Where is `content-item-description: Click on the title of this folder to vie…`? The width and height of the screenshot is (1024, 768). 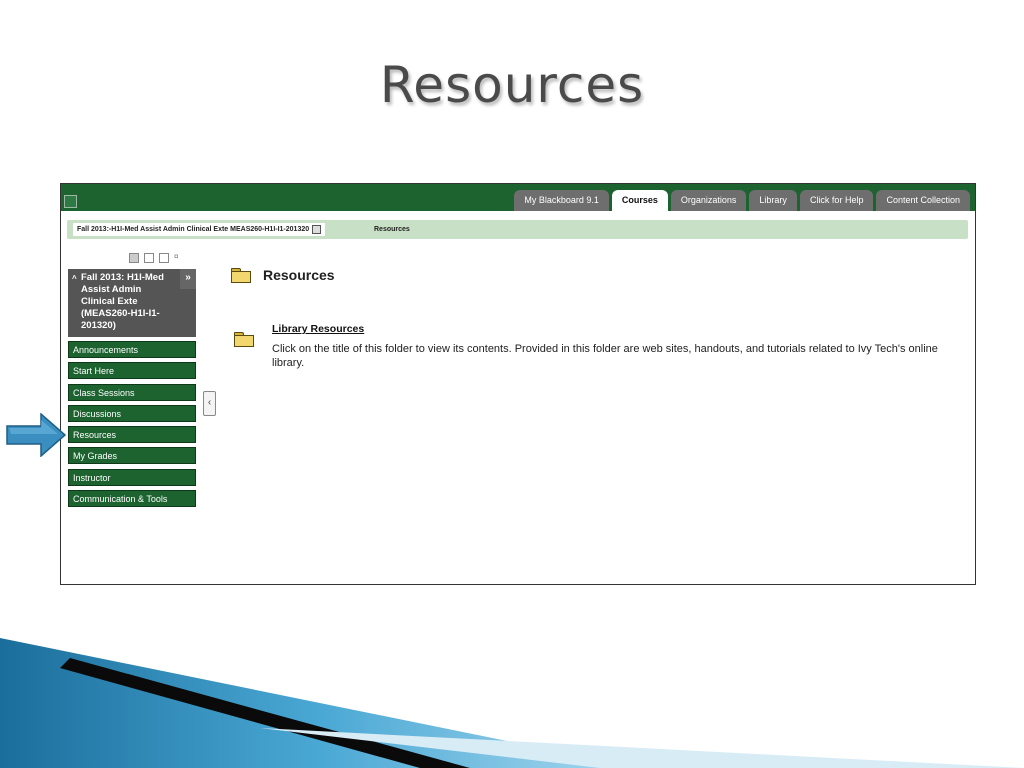 content-item-description: Click on the title of this folder to vie… is located at coordinates (605, 356).